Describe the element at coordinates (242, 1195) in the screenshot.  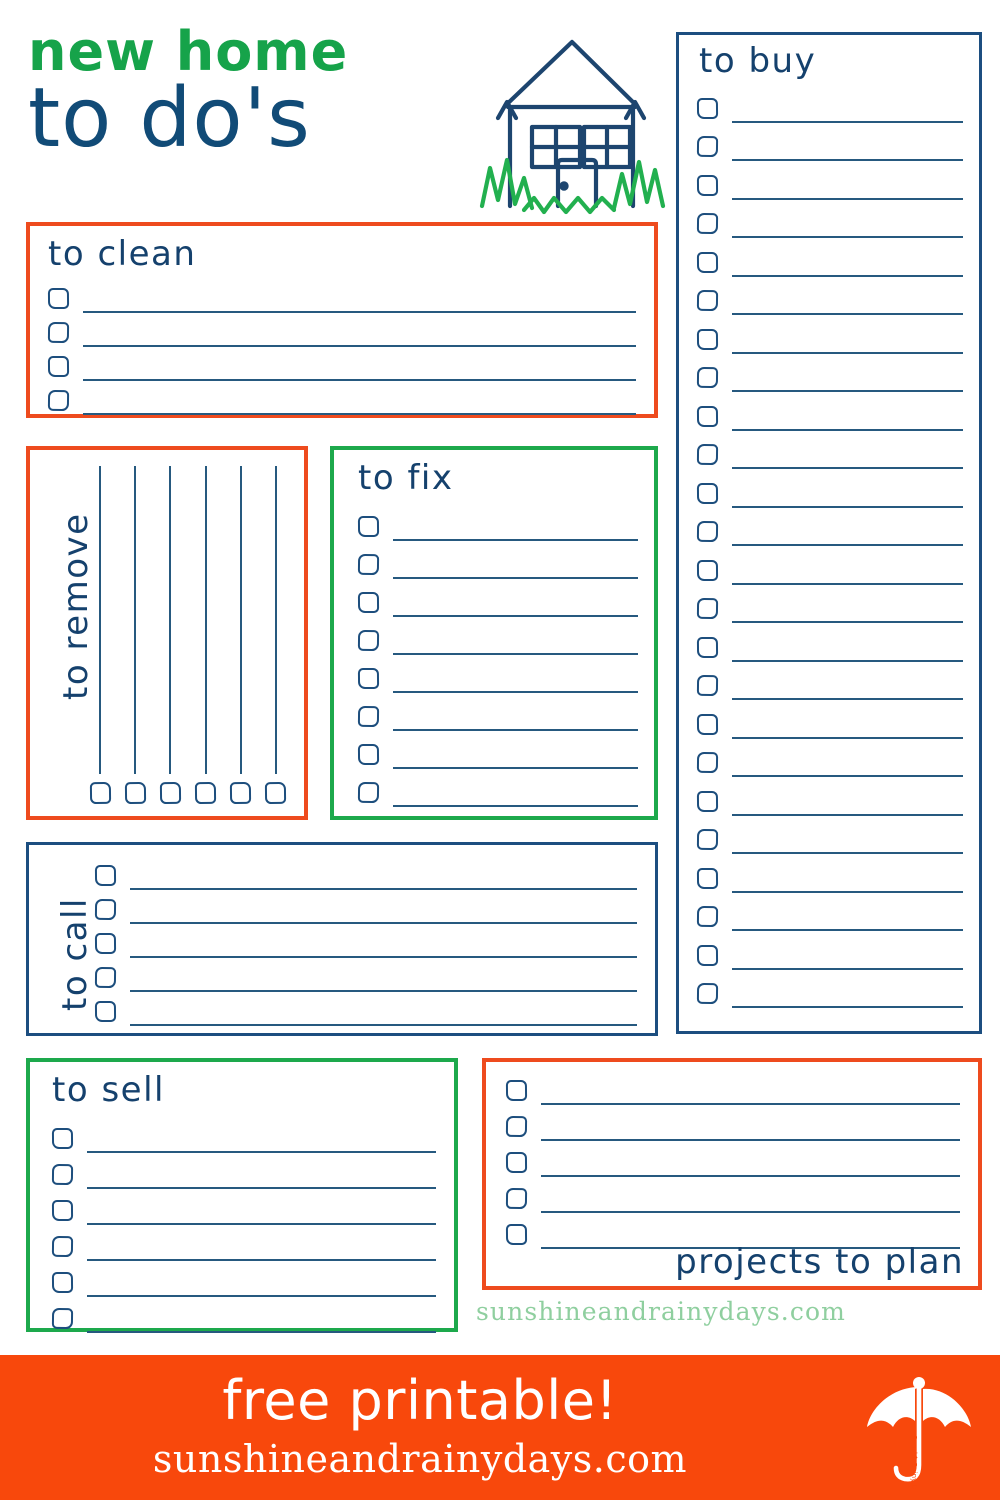
I see `section-to-sell: to sell` at that location.